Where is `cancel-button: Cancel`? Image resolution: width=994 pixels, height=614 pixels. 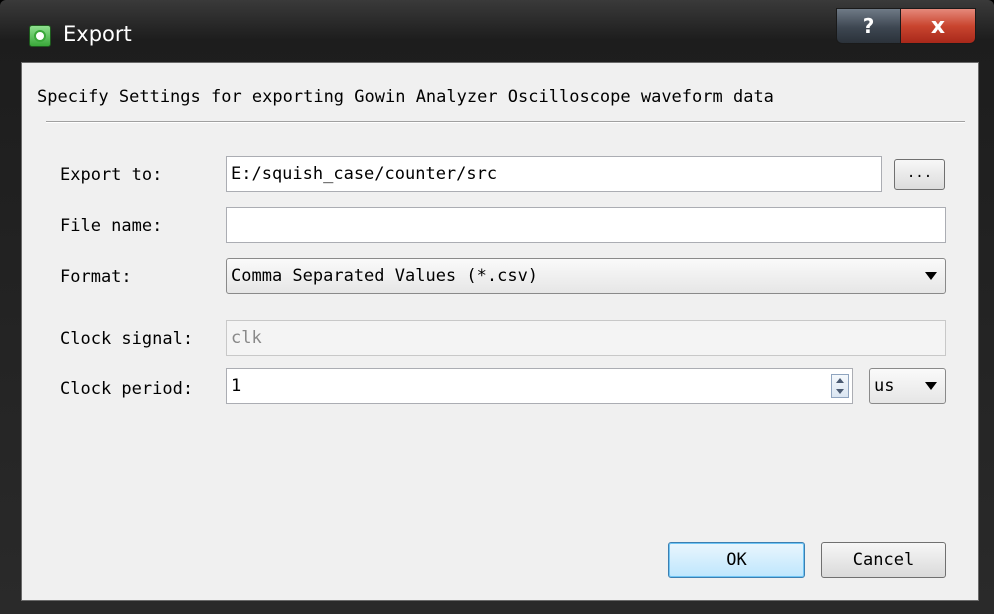
cancel-button: Cancel is located at coordinates (883, 560).